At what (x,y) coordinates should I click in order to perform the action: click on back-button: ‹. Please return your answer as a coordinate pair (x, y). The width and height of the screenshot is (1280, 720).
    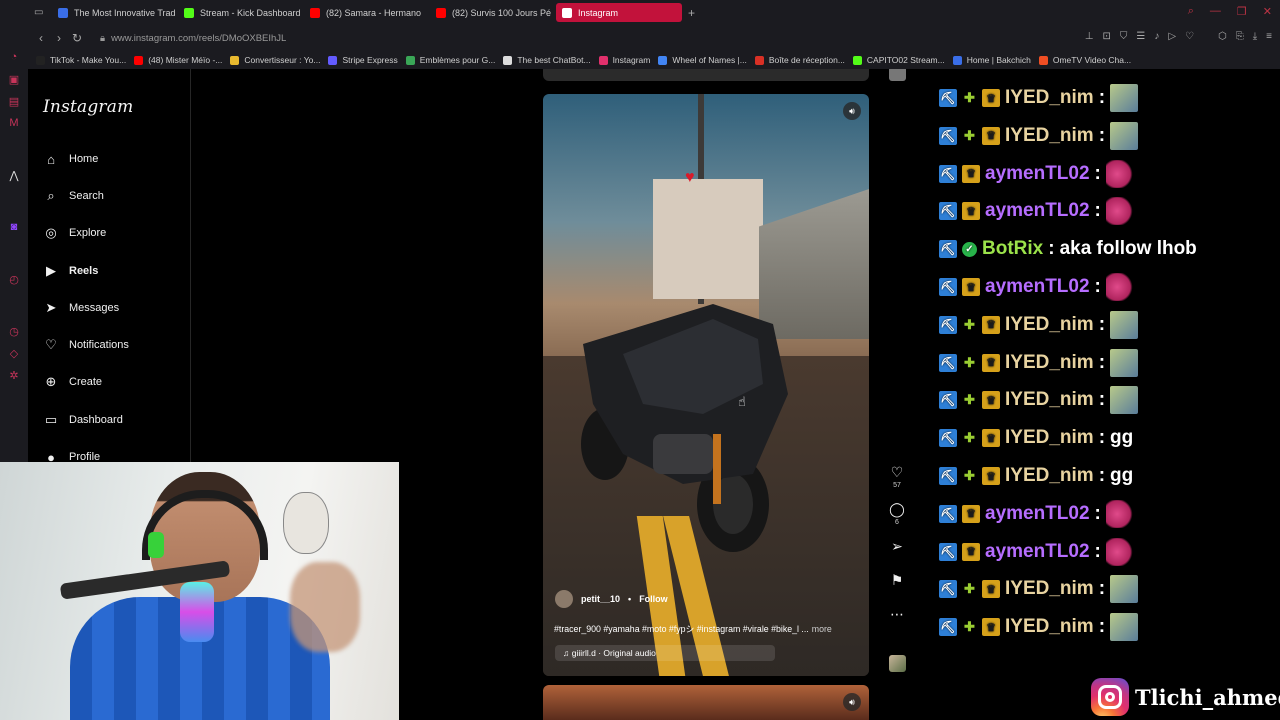
    Looking at the image, I should click on (41, 38).